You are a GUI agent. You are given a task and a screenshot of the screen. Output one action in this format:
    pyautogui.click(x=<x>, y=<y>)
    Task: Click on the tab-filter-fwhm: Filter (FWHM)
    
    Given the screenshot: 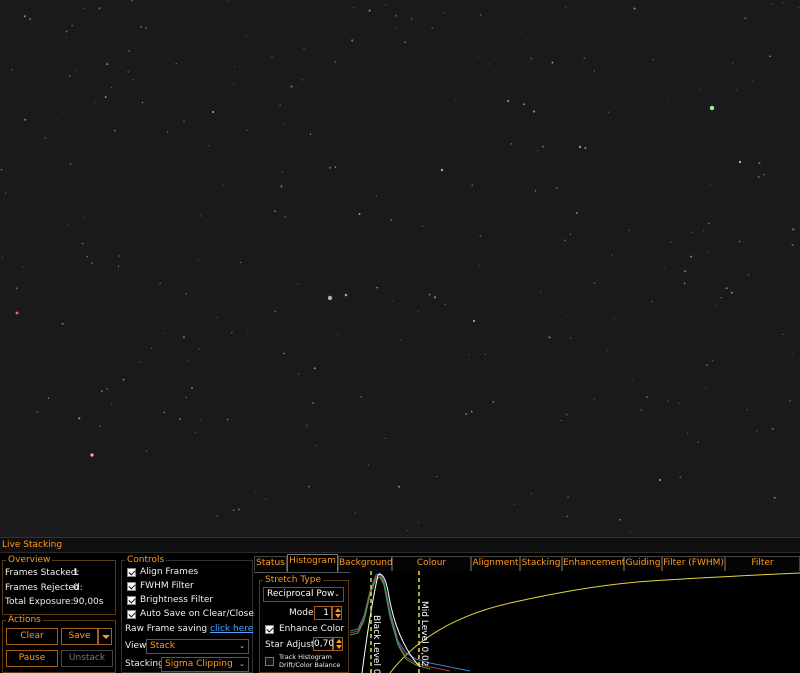 What is the action you would take?
    pyautogui.click(x=693, y=563)
    